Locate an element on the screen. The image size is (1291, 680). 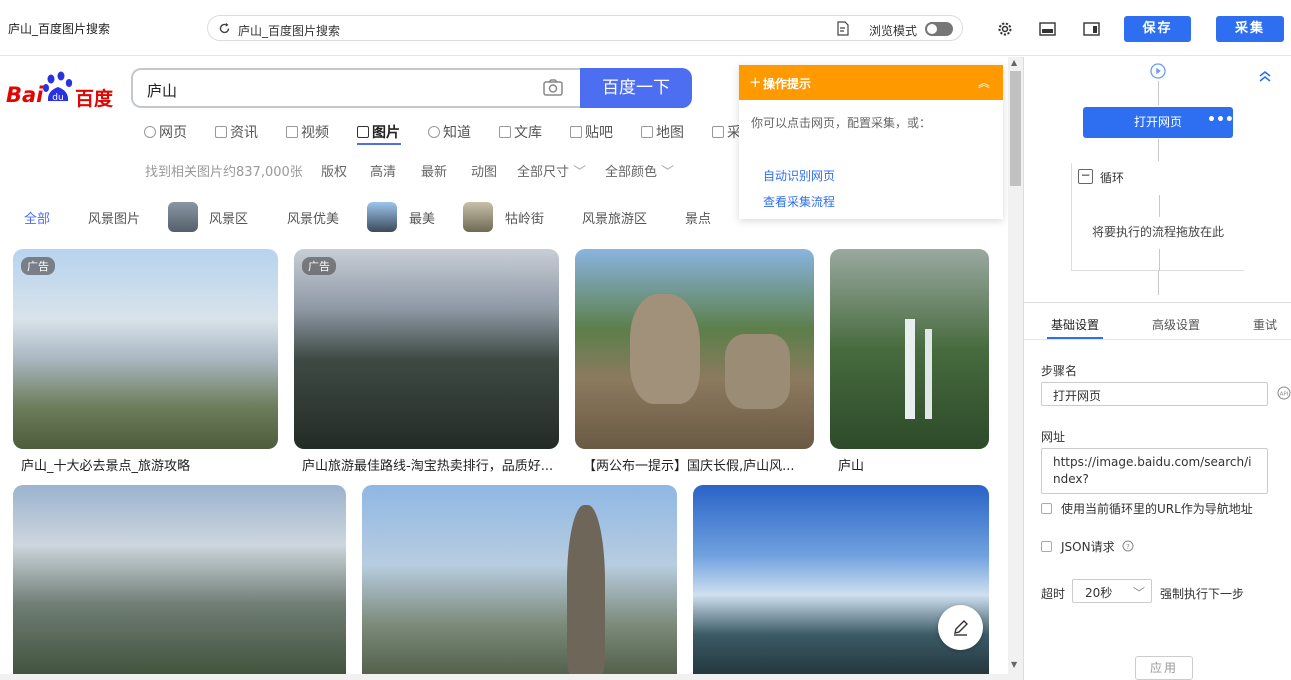
plus-icon: + is located at coordinates (755, 82).